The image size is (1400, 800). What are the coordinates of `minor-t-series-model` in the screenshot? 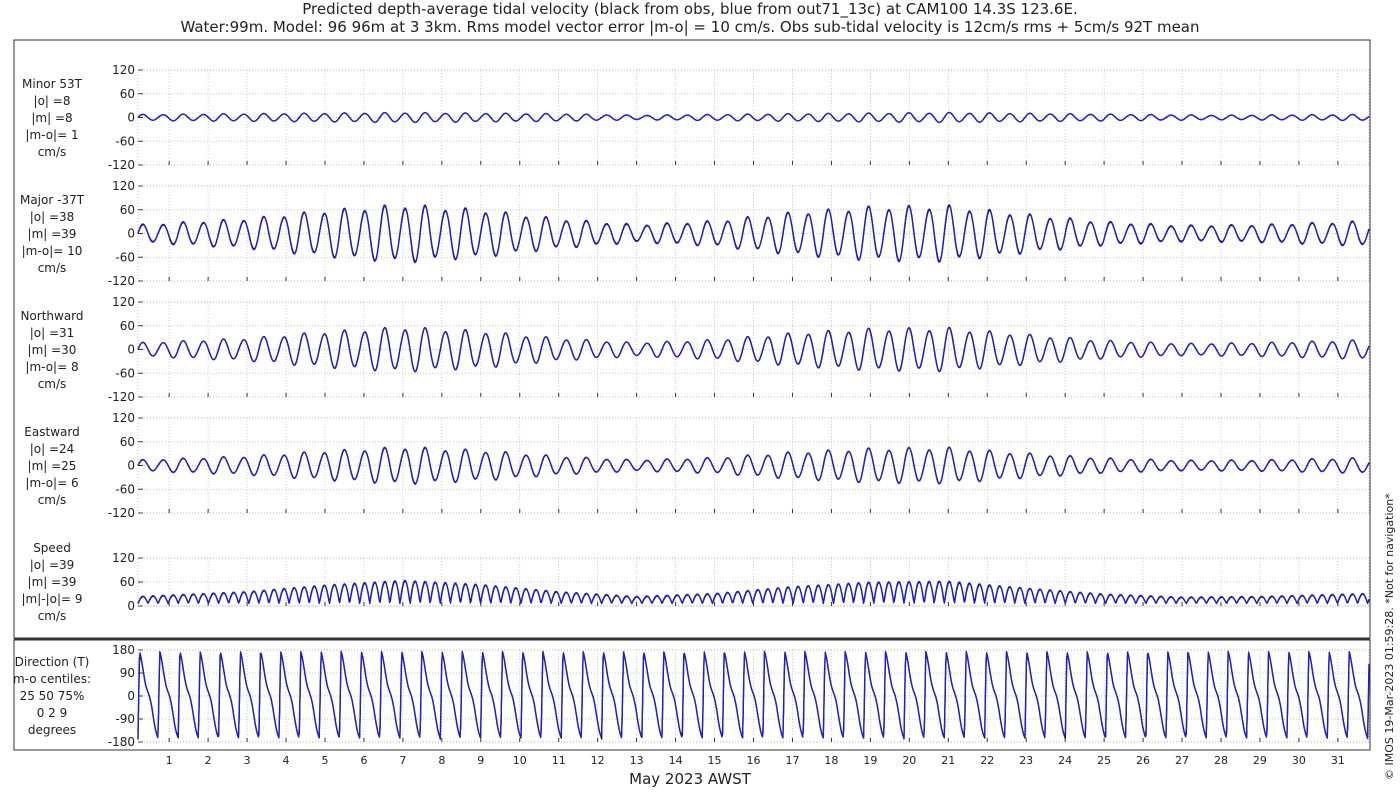 It's located at (753, 117).